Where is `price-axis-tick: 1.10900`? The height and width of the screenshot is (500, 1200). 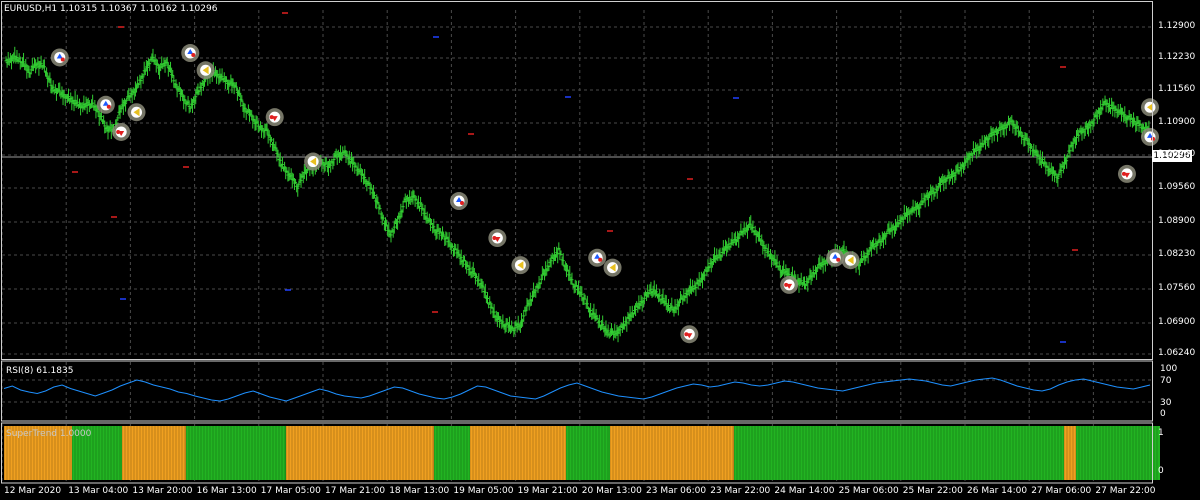
price-axis-tick: 1.10900 is located at coordinates (1177, 122).